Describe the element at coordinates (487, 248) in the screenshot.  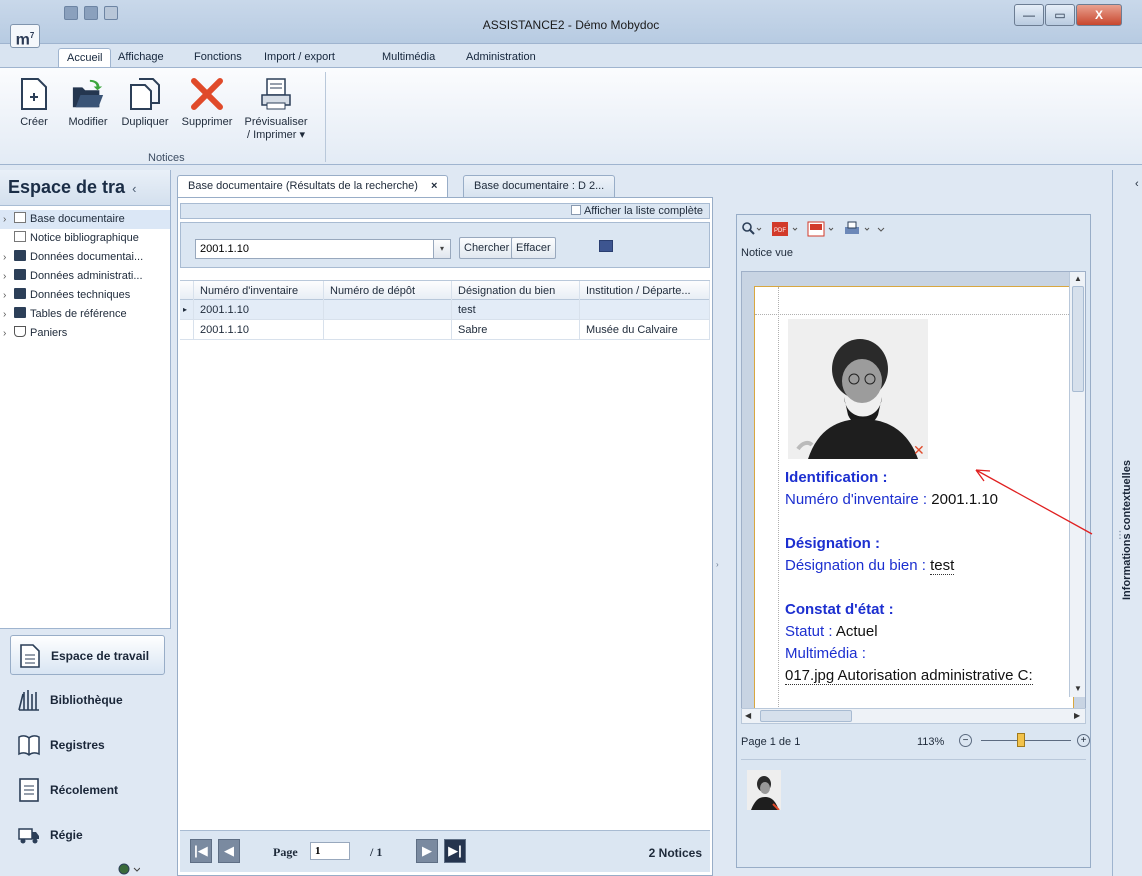
I see `search-button: Chercher` at that location.